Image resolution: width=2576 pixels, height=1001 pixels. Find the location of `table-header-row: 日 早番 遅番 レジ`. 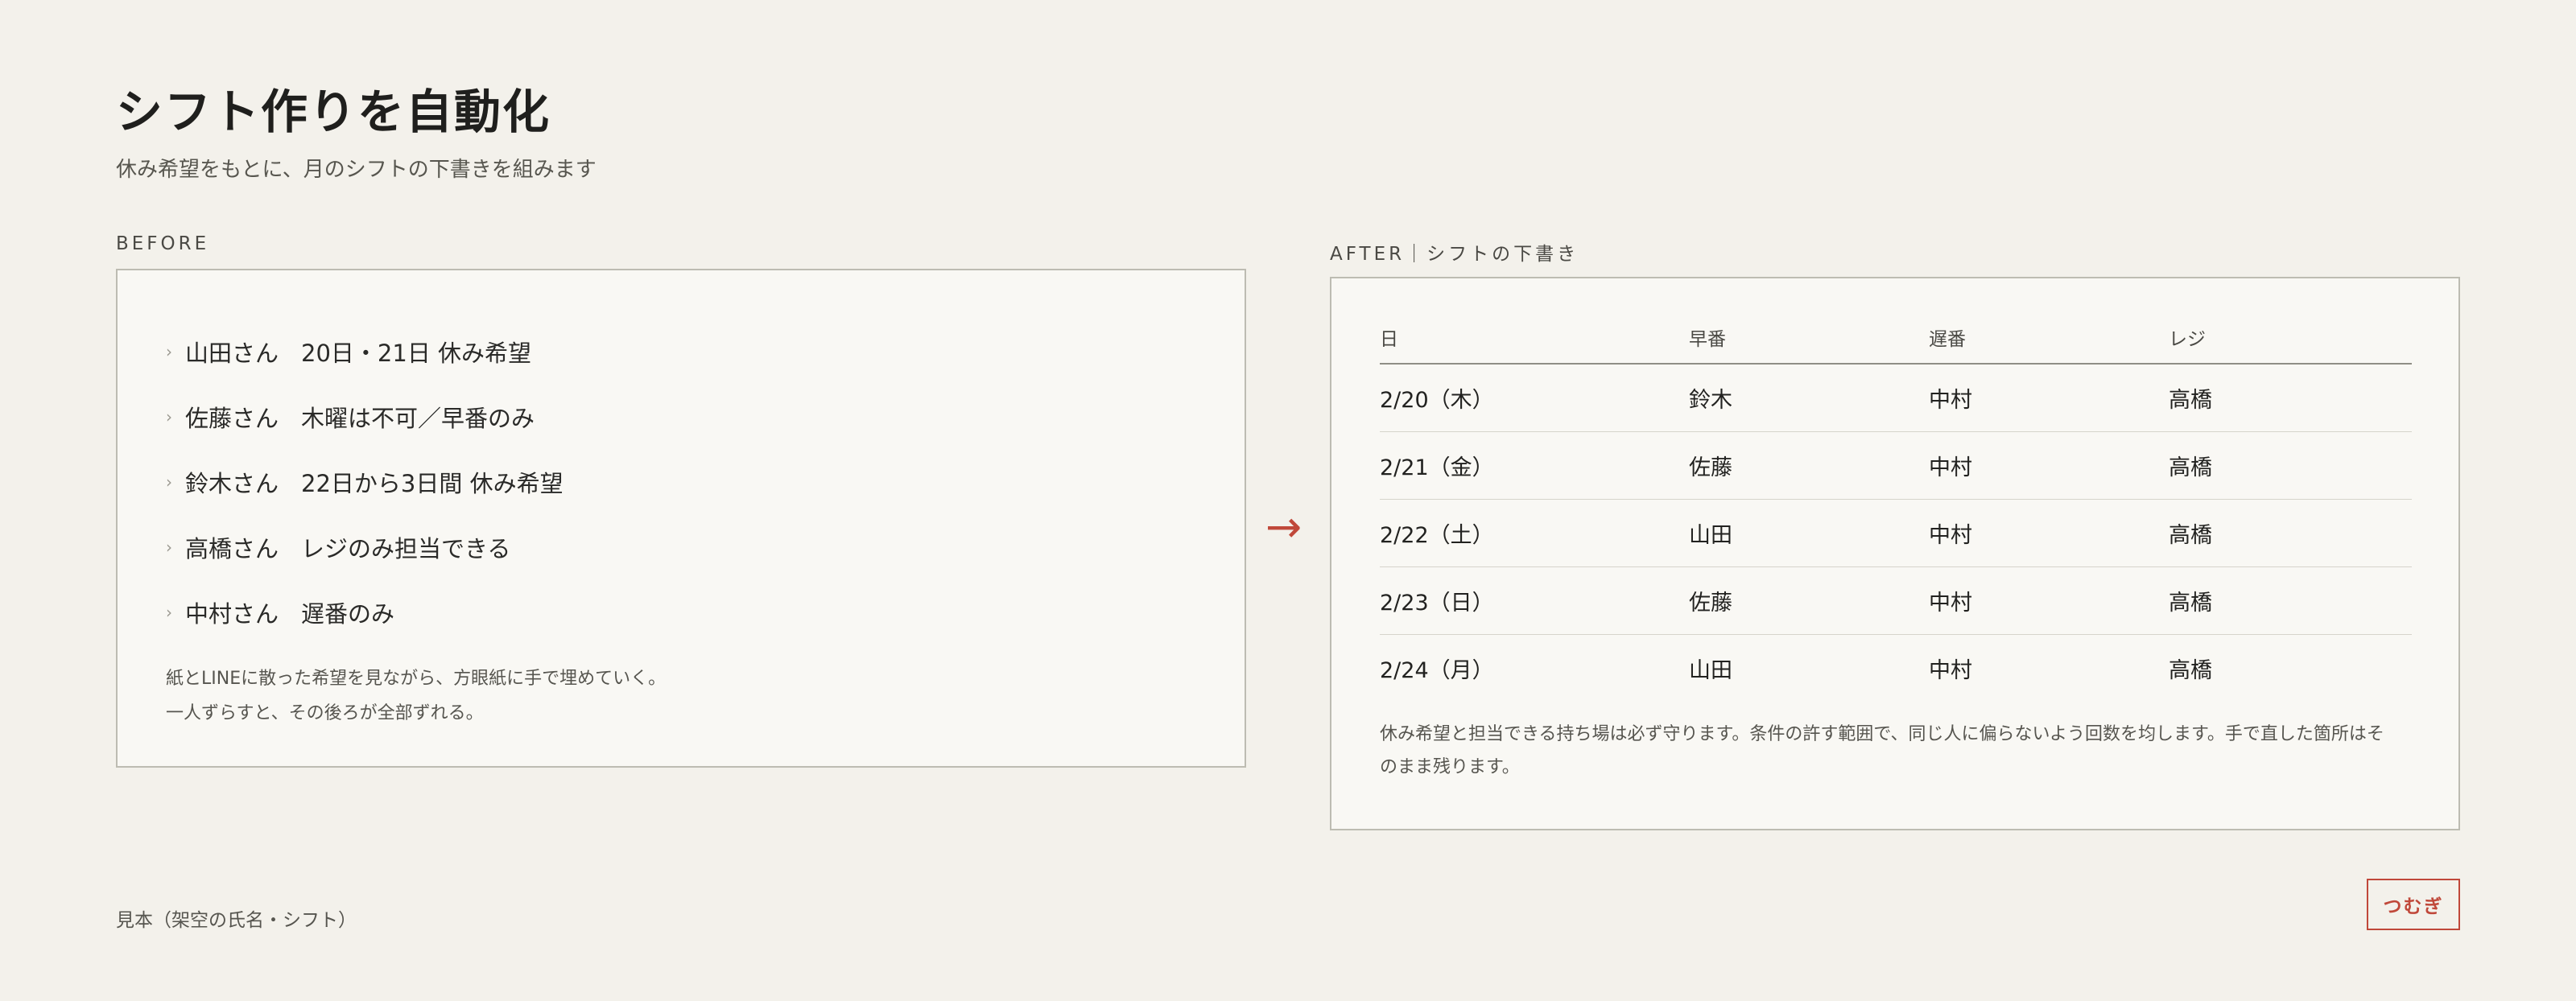

table-header-row: 日 早番 遅番 レジ is located at coordinates (1896, 338).